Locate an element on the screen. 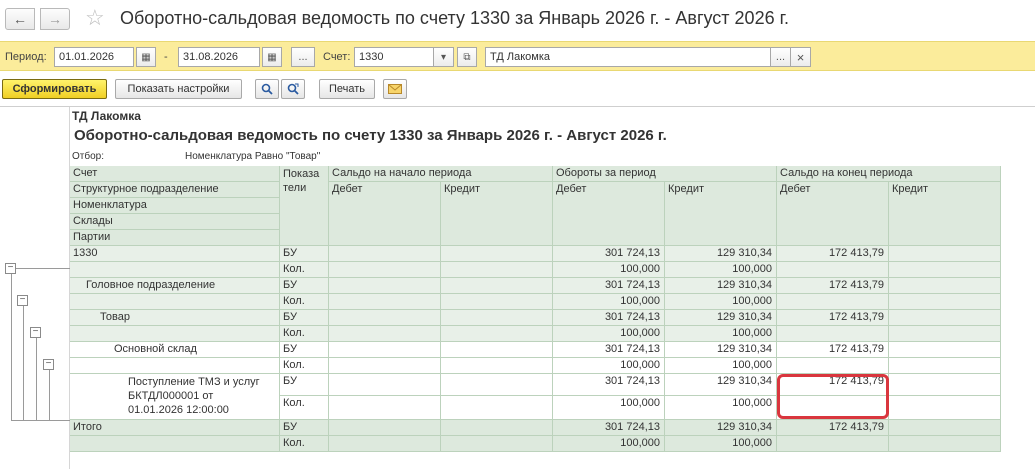 The image size is (1035, 469). header-closing-credit: Кредит is located at coordinates (945, 214).